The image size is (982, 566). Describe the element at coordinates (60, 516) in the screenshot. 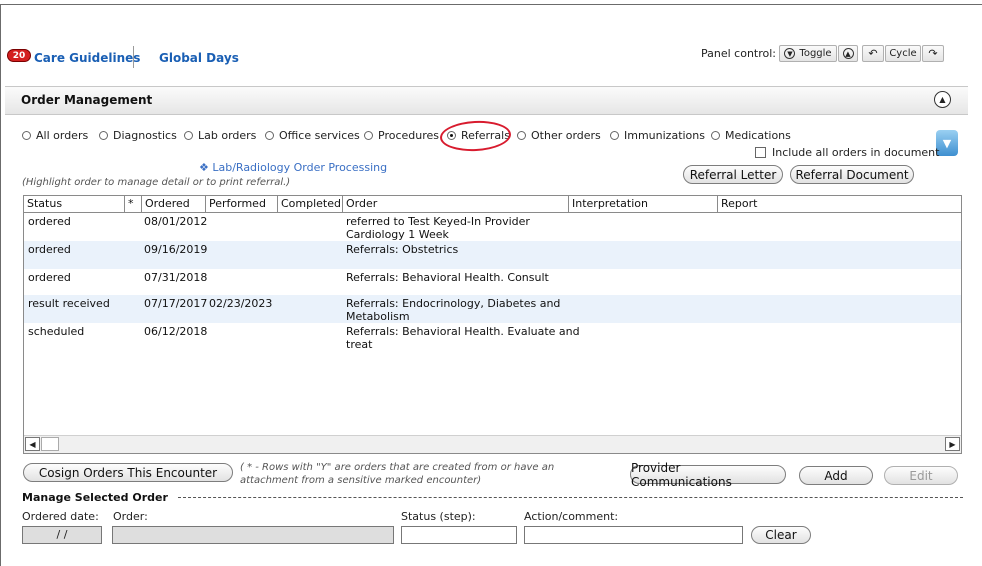

I see `ordered-date-label: Ordered date:` at that location.